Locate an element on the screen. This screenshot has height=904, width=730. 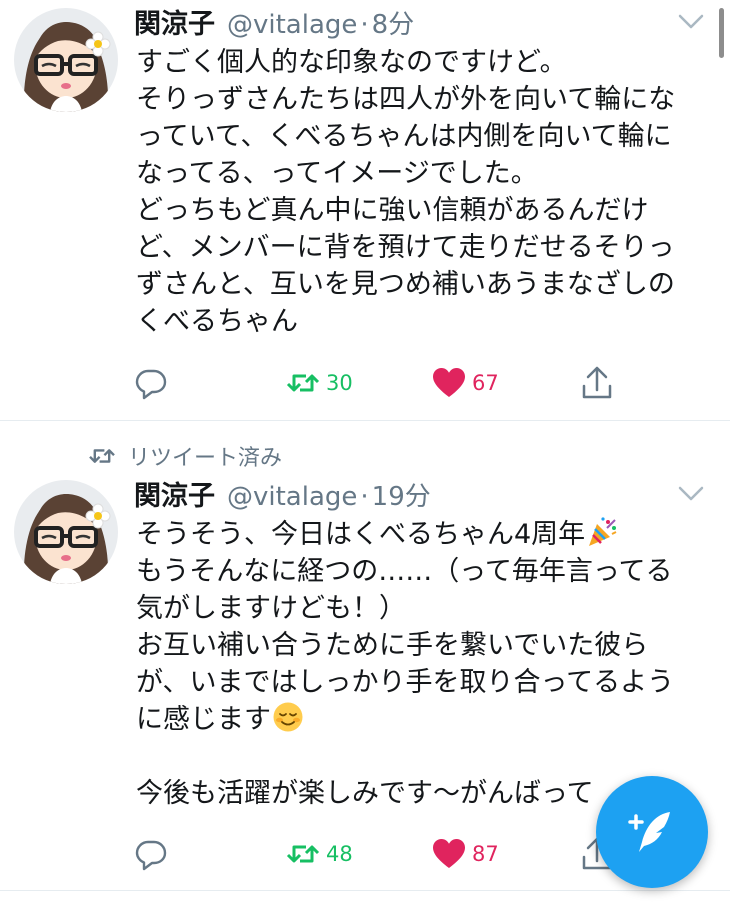
tweet-text-line: そうそう、今日はくべるちゃん4周年 is located at coordinates (431, 534).